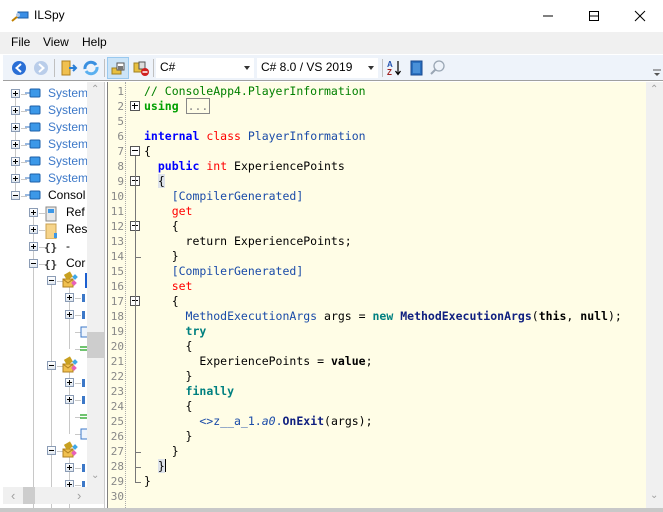 Image resolution: width=663 pixels, height=512 pixels. Describe the element at coordinates (95, 345) in the screenshot. I see `tree-vscroll-thumb` at that location.